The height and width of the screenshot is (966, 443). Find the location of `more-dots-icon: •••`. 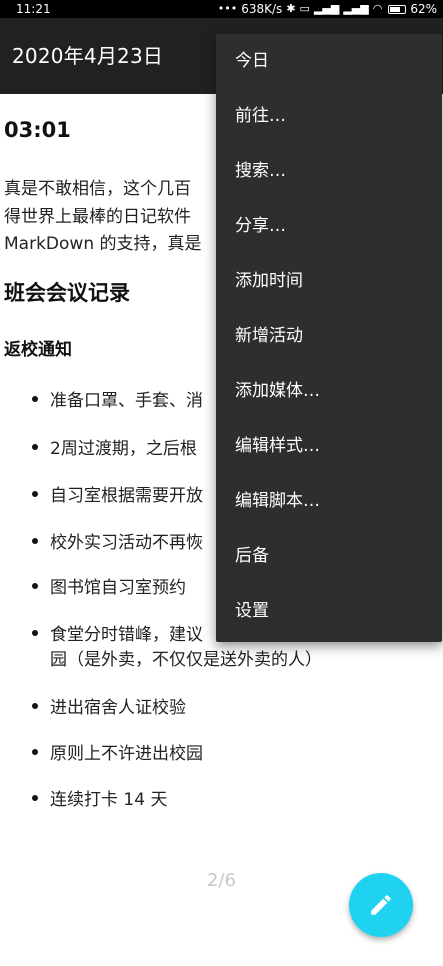

more-dots-icon: ••• is located at coordinates (227, 8).